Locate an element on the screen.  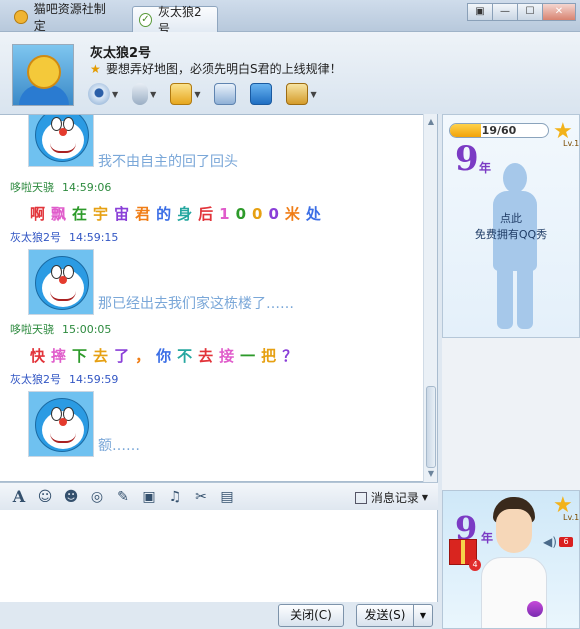
rainbow-char: 飘 is located at coordinates (62, 214).